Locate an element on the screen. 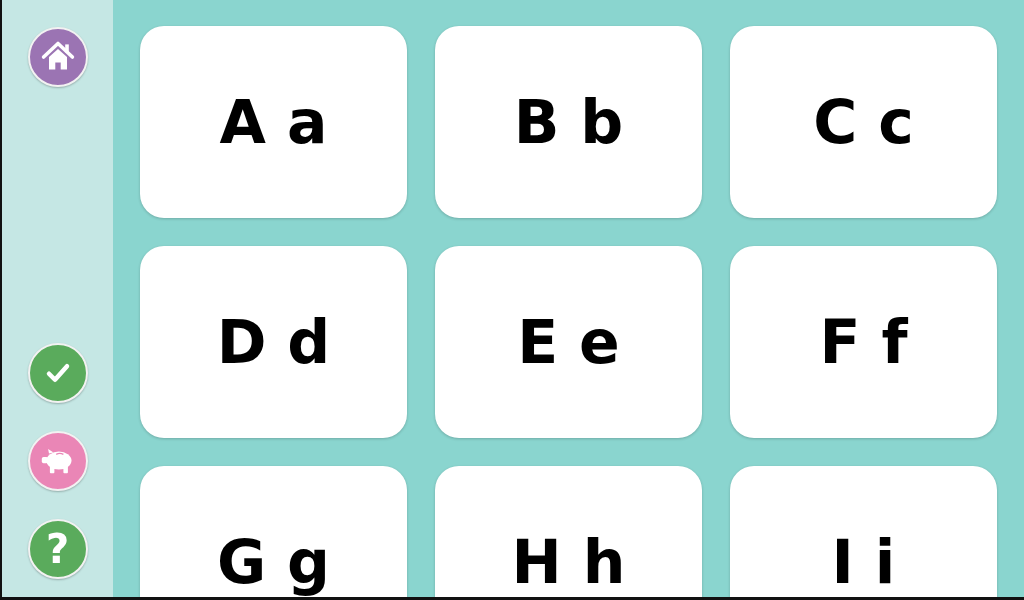  piggy-bank-button is located at coordinates (57, 461).